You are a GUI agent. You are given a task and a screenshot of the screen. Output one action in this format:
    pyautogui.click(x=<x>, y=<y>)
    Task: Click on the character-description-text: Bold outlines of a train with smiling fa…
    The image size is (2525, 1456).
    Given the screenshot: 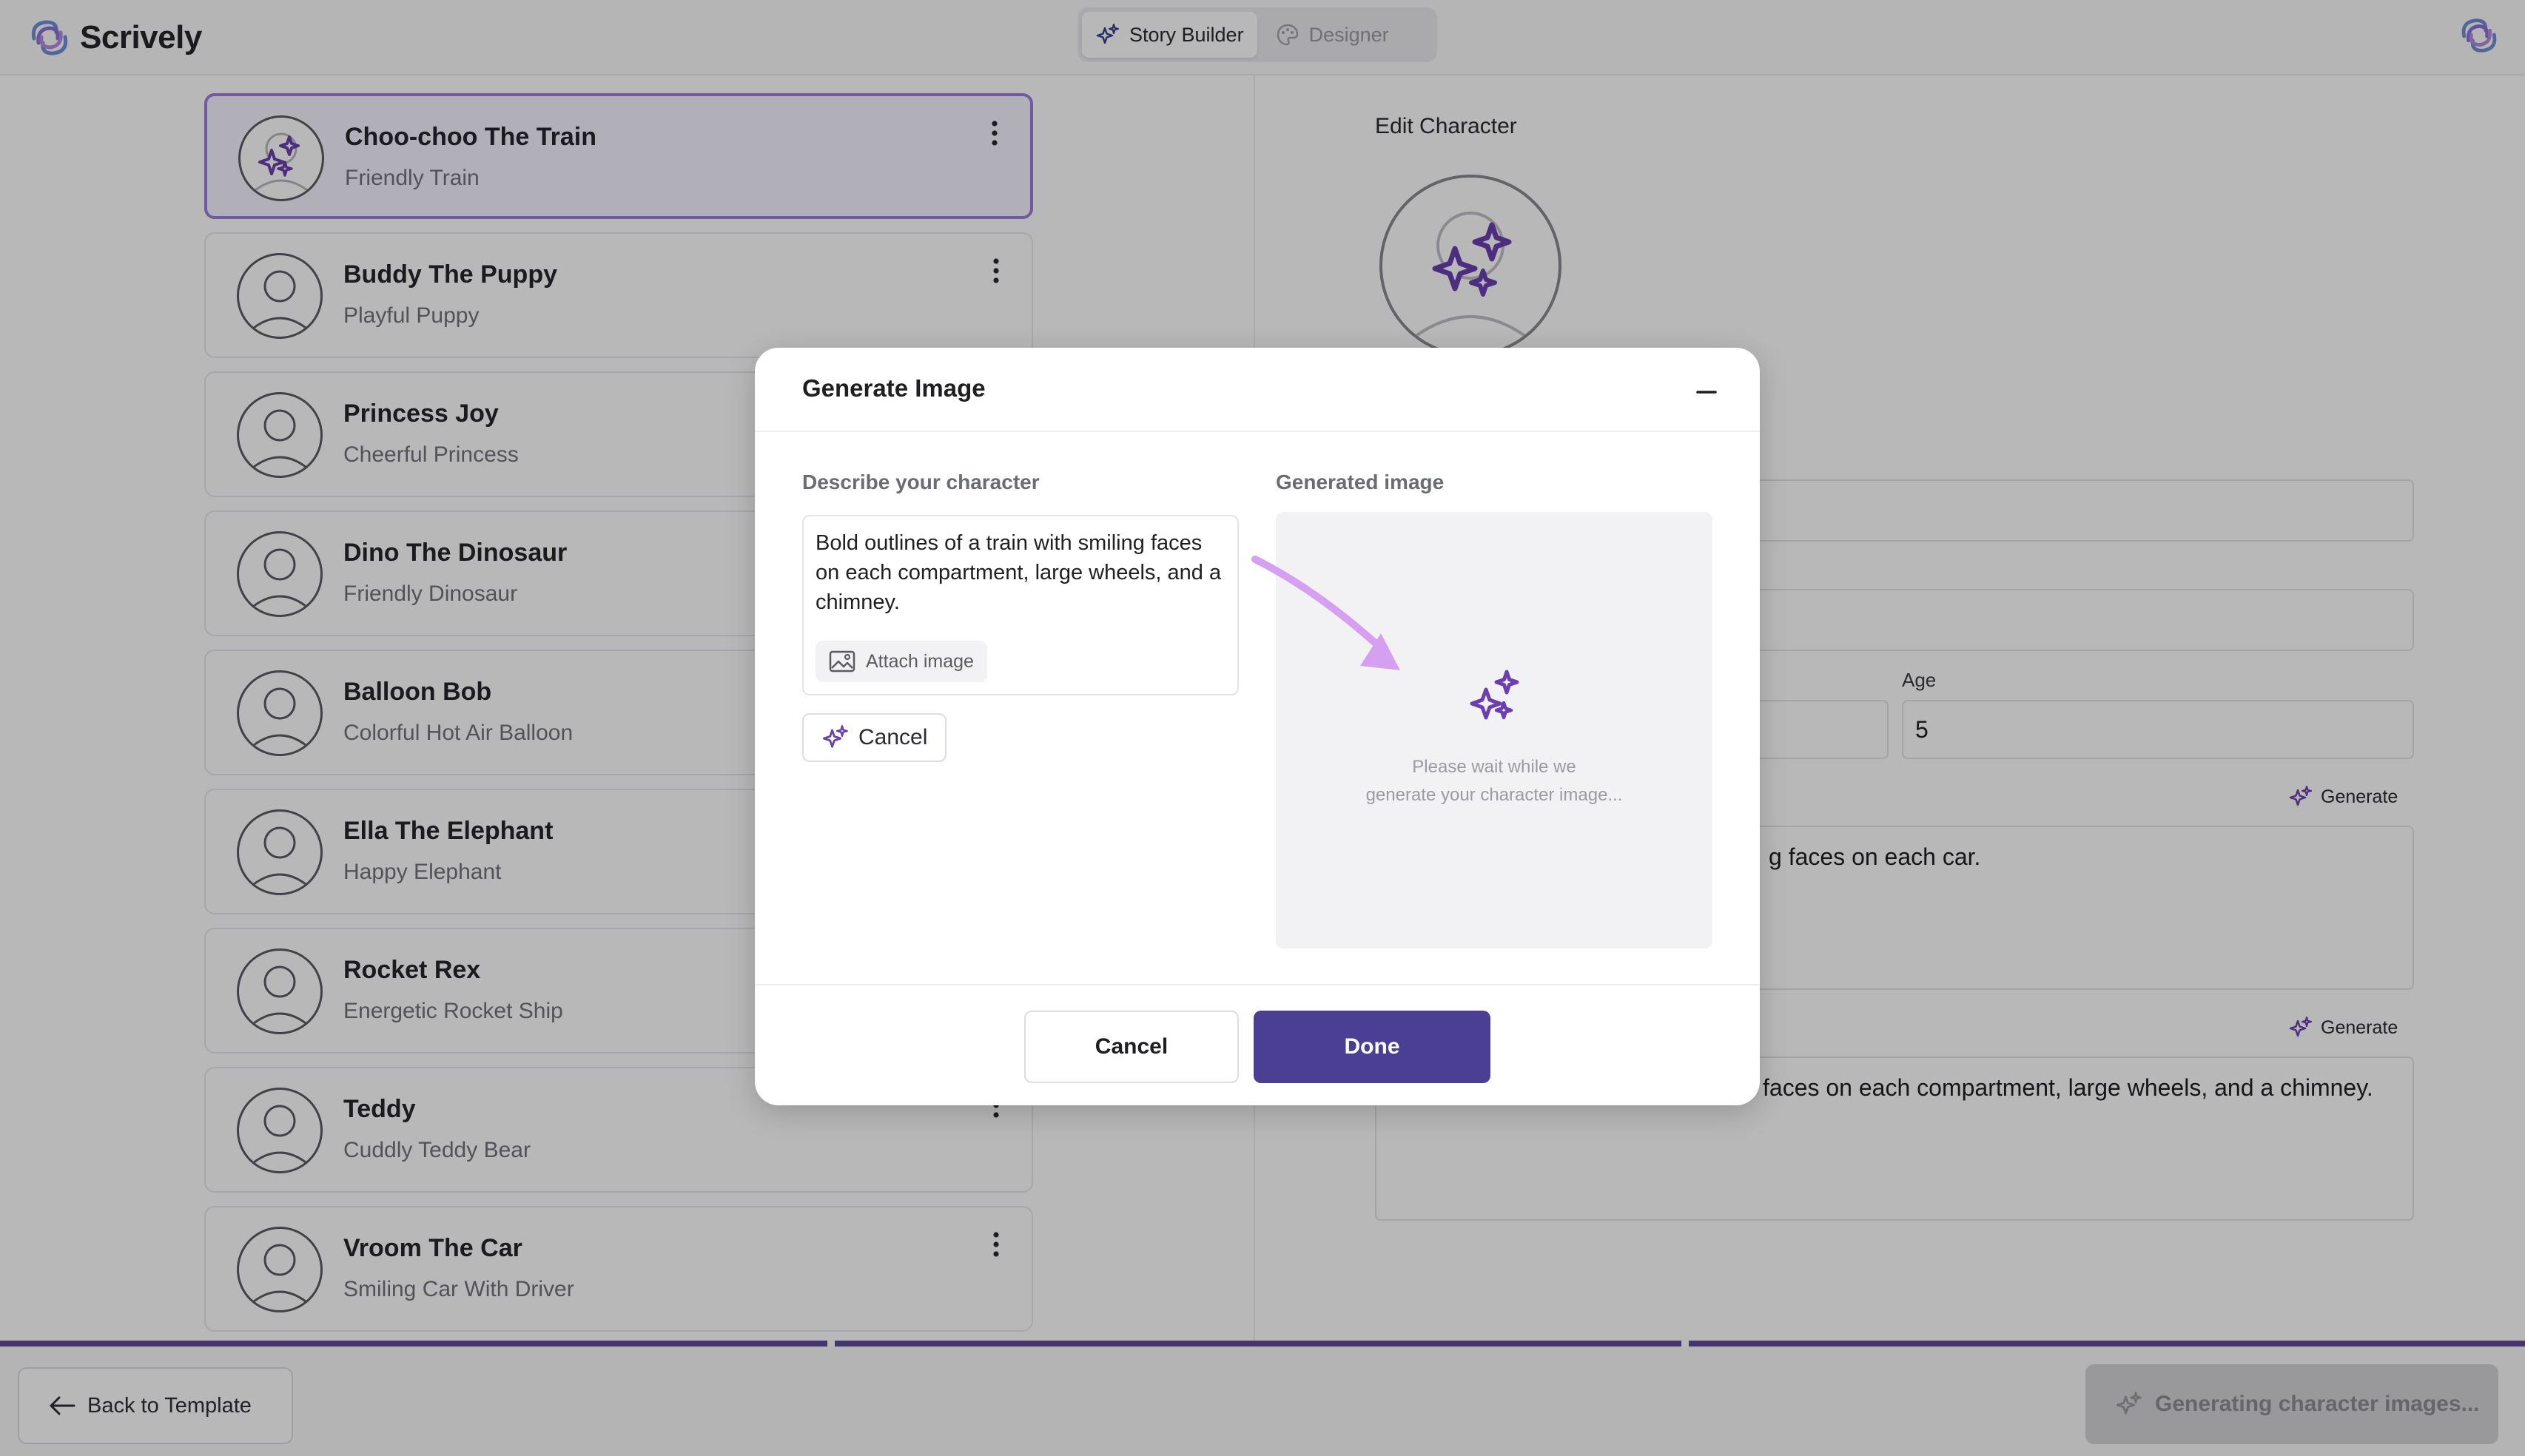 What is the action you would take?
    pyautogui.click(x=1019, y=572)
    